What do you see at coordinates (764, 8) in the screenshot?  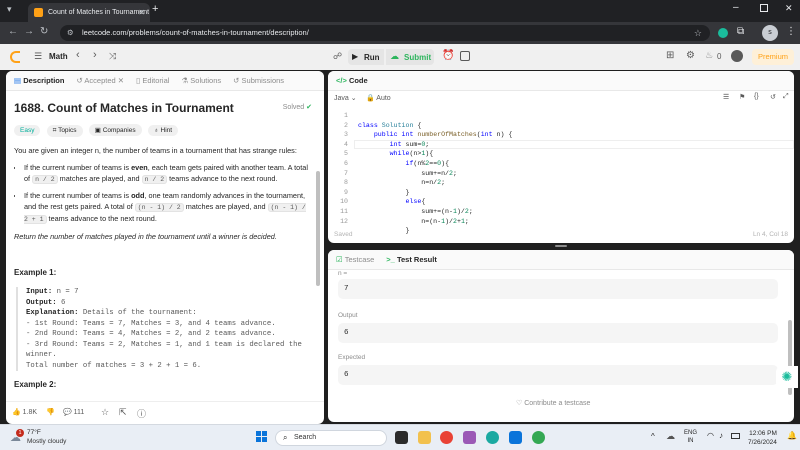 I see `maximize-window-icon` at bounding box center [764, 8].